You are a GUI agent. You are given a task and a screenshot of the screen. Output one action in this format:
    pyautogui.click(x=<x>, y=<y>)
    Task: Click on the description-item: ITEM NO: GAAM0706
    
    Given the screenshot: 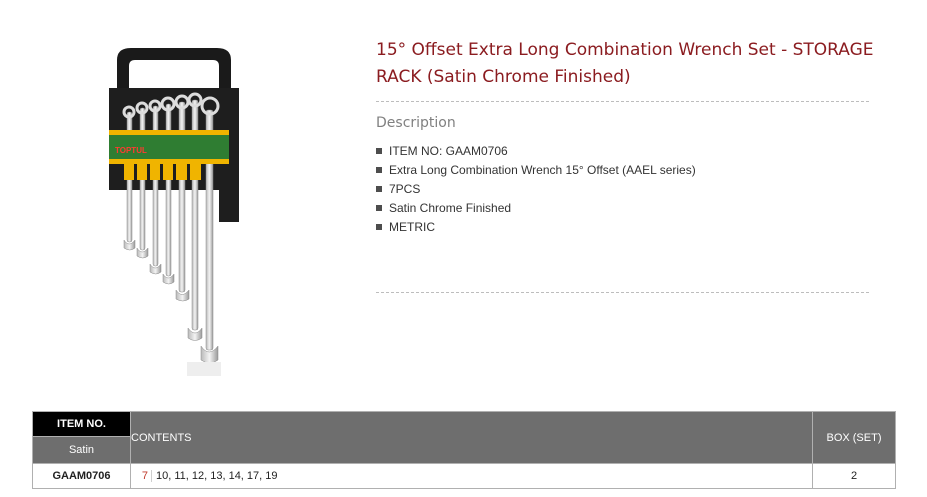 What is the action you would take?
    pyautogui.click(x=536, y=153)
    